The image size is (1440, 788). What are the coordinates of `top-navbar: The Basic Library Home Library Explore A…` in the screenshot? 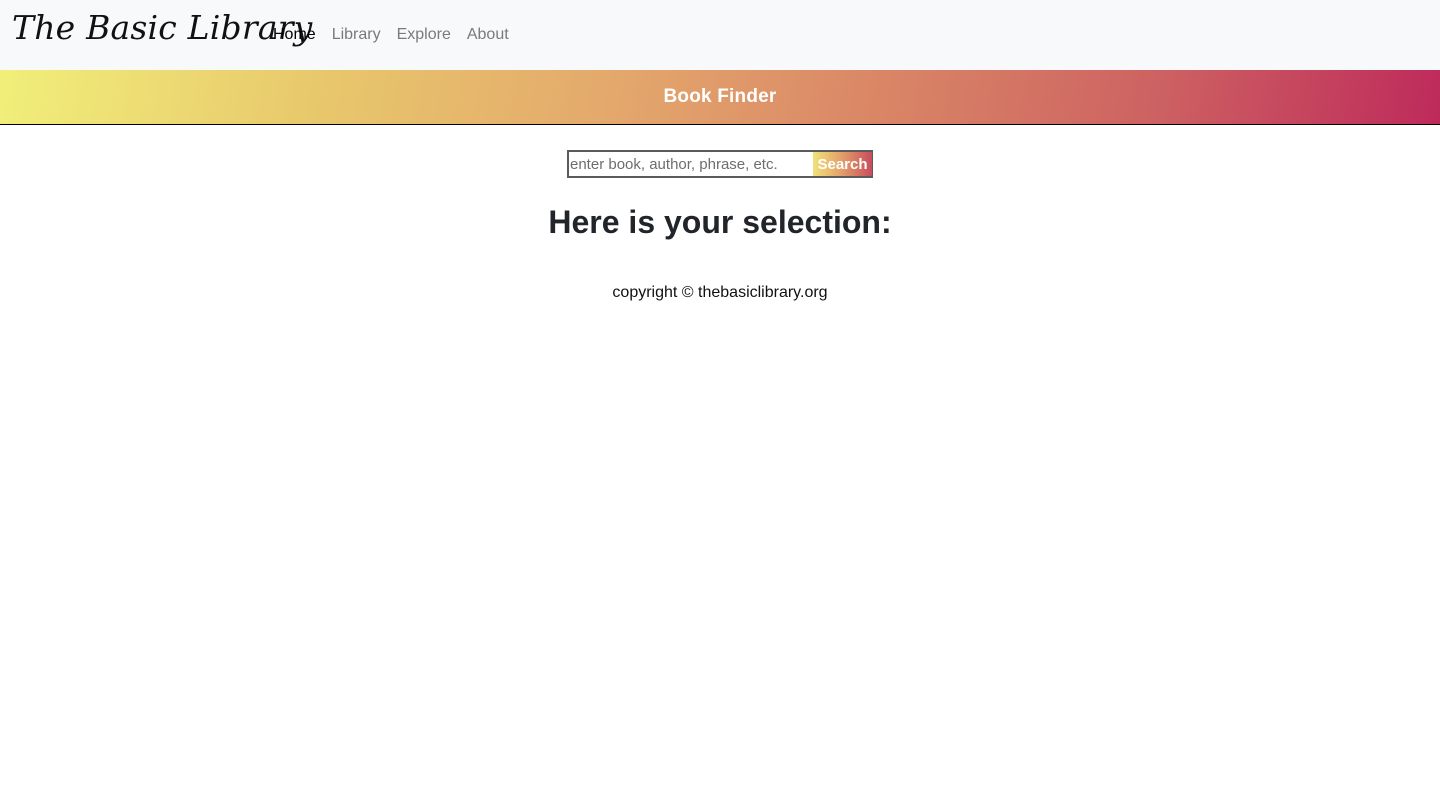 It's located at (720, 35).